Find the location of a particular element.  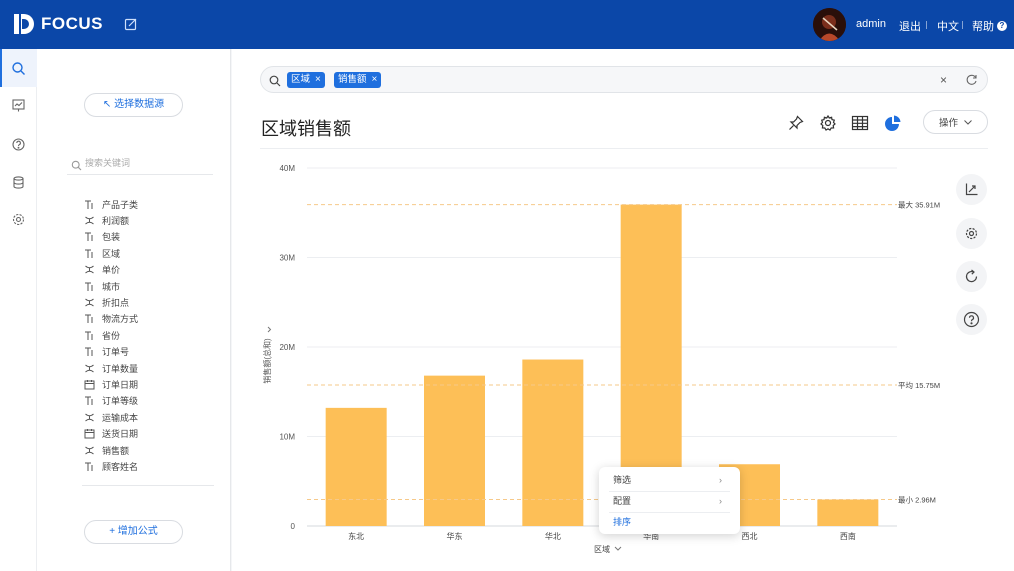

search-chip-label: 区域 is located at coordinates (301, 79).